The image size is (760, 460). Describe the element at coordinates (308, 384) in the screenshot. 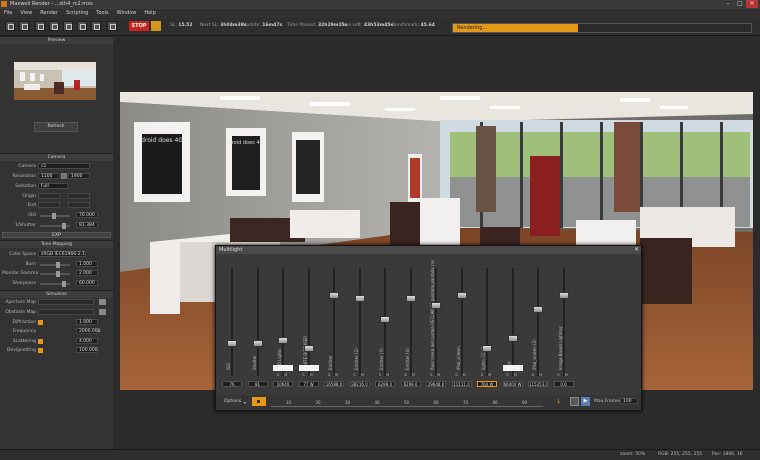

I see `channel-value-field: 77 W` at that location.